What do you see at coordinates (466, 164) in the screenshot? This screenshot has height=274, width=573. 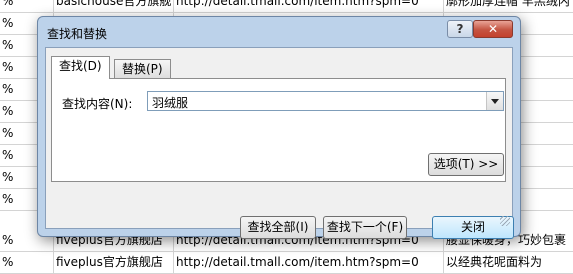 I see `options-button: 选项(T) >>` at bounding box center [466, 164].